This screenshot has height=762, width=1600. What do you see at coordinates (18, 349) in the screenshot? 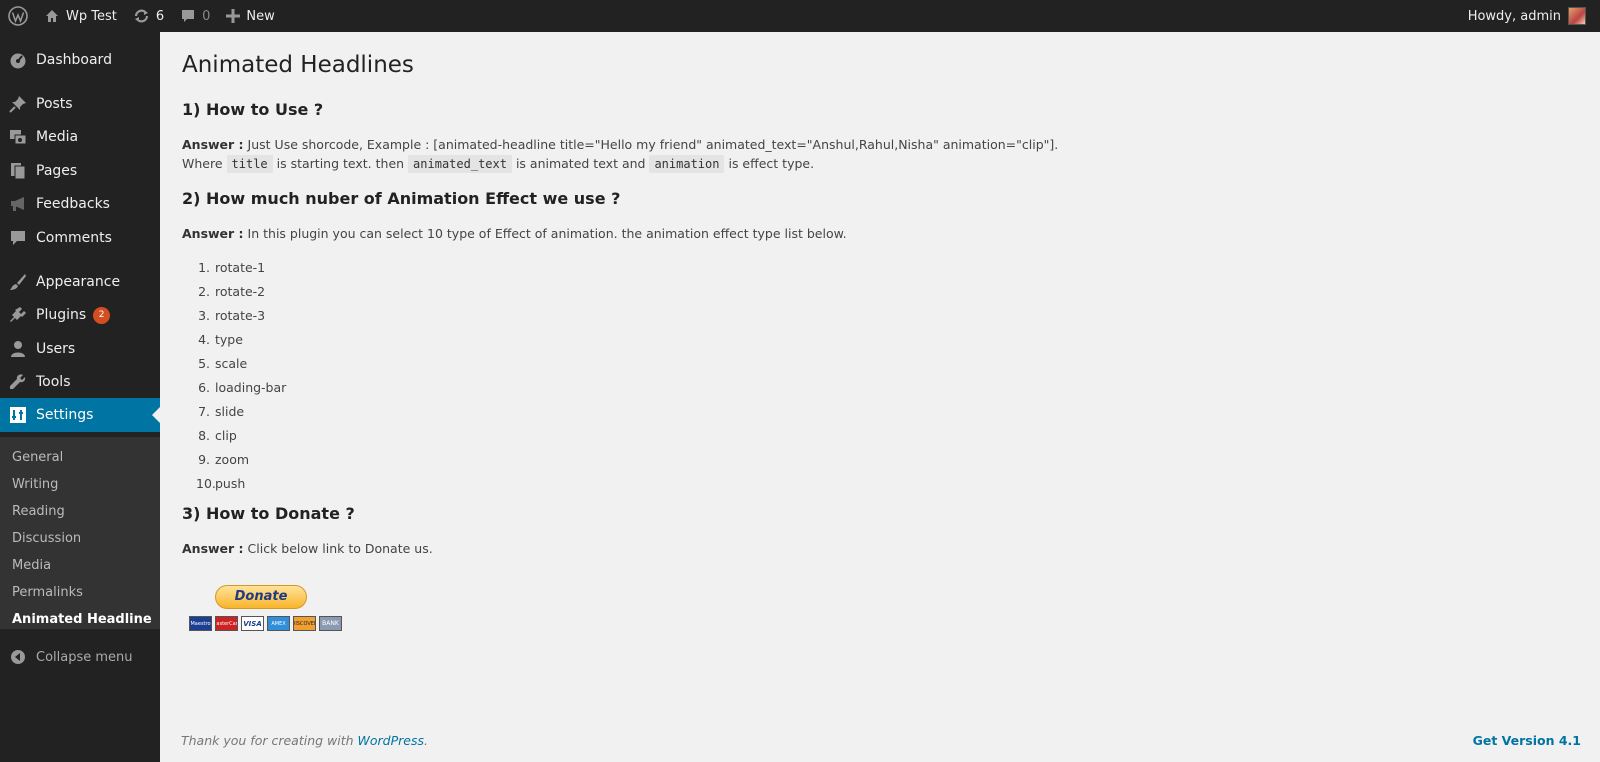
I see `user-icon` at bounding box center [18, 349].